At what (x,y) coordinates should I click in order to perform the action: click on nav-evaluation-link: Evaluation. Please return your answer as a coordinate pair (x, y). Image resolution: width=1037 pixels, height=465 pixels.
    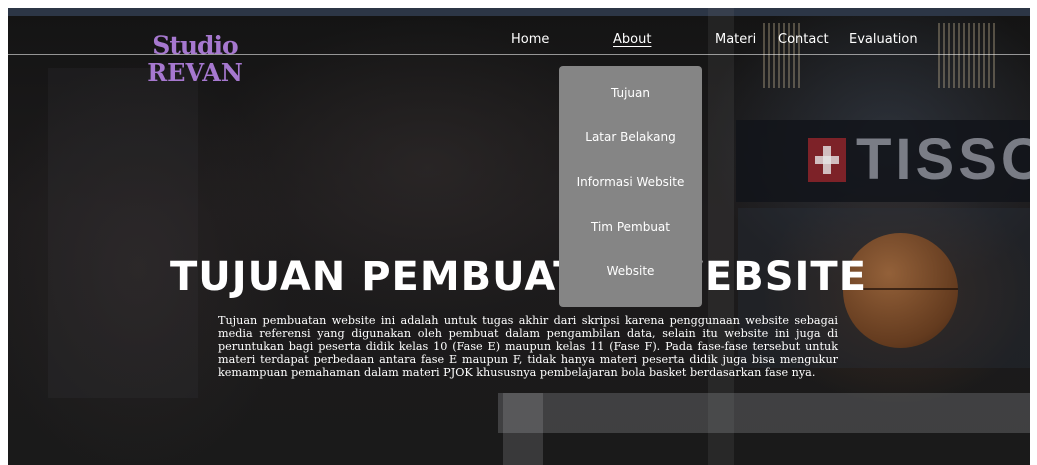
    Looking at the image, I should click on (883, 39).